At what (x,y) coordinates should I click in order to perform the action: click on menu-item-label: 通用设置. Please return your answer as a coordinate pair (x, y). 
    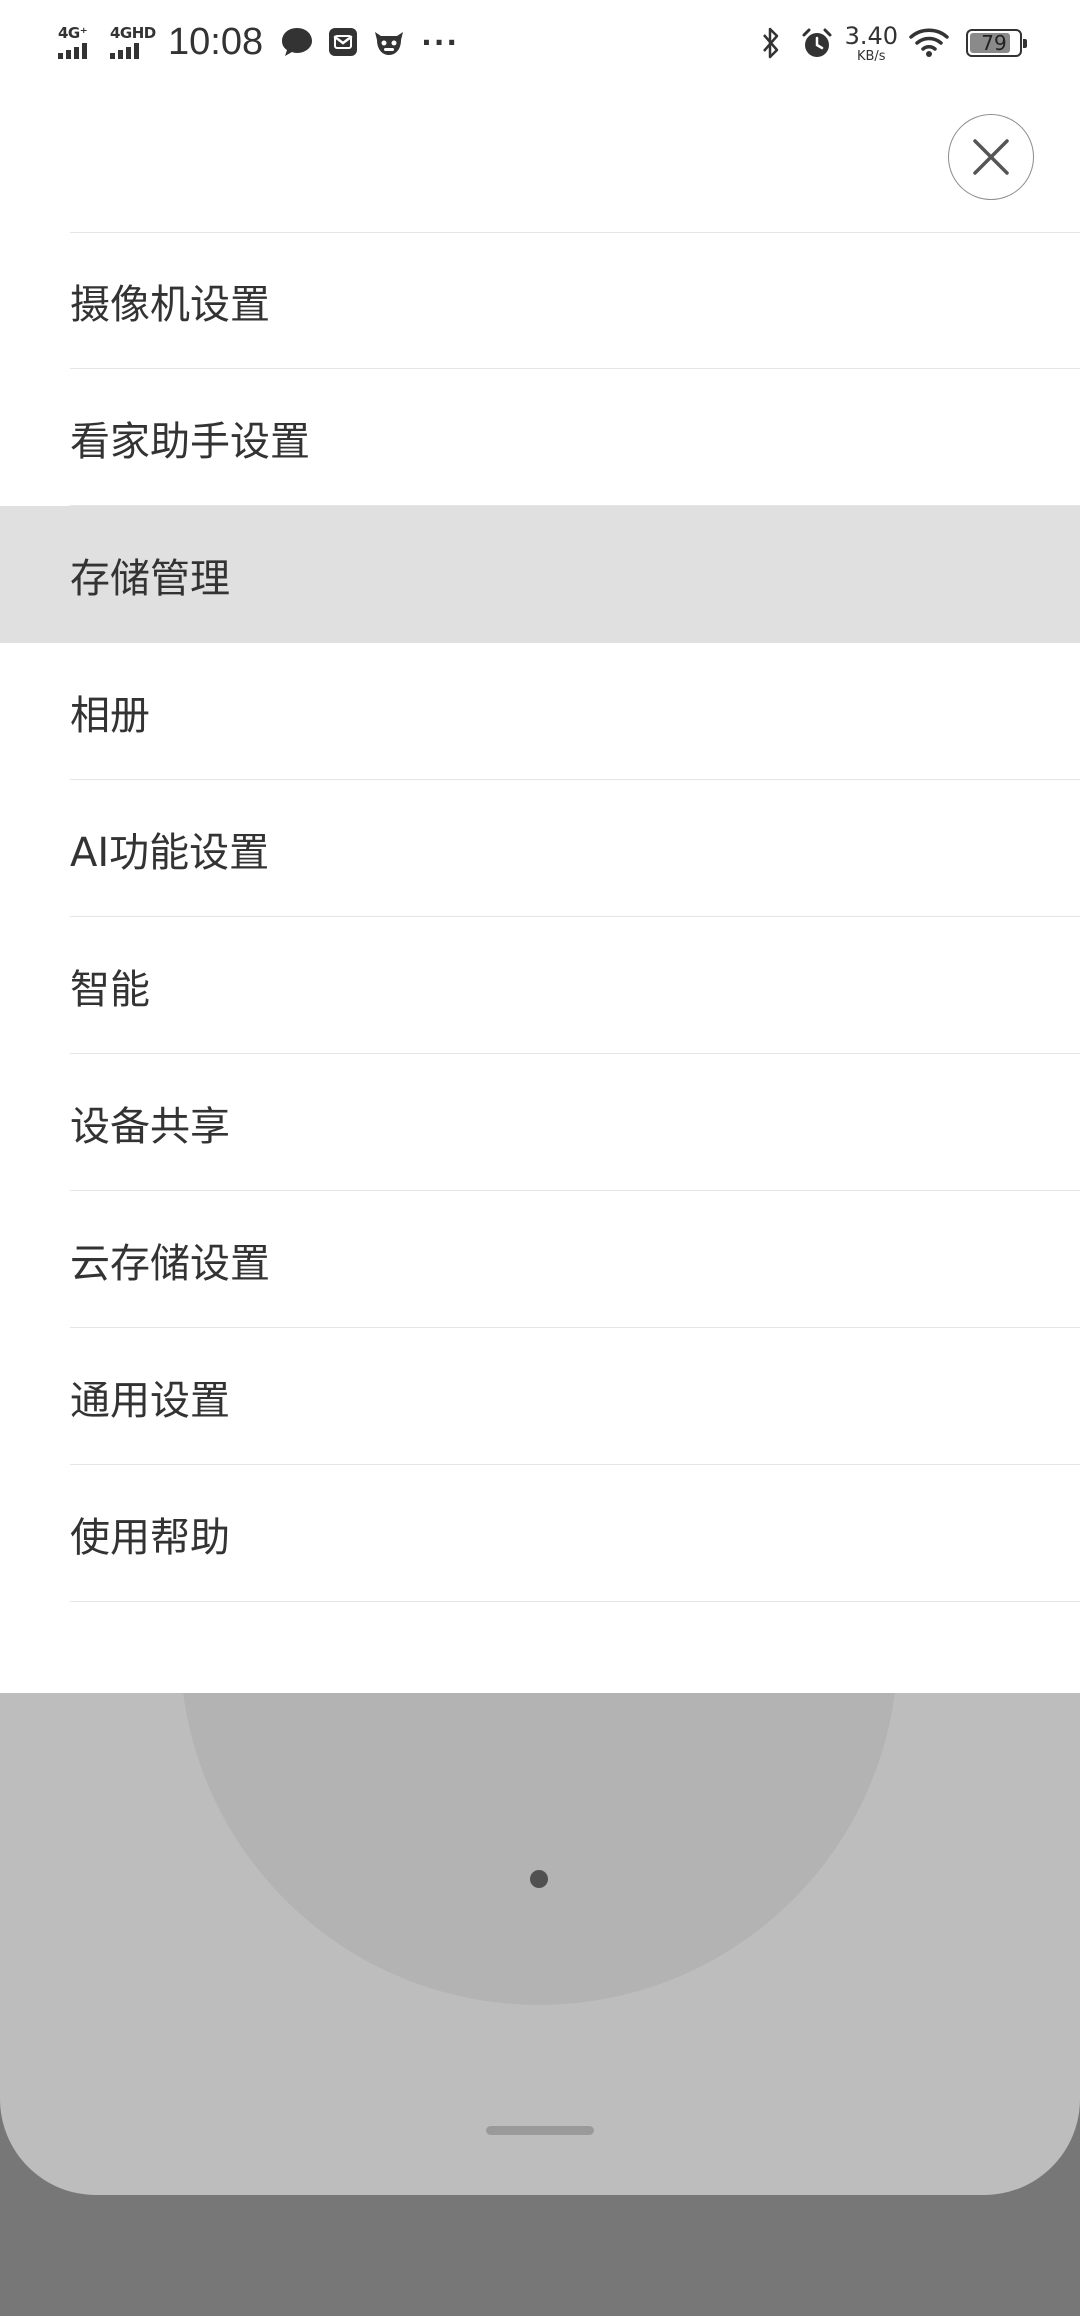
    Looking at the image, I should click on (150, 1400).